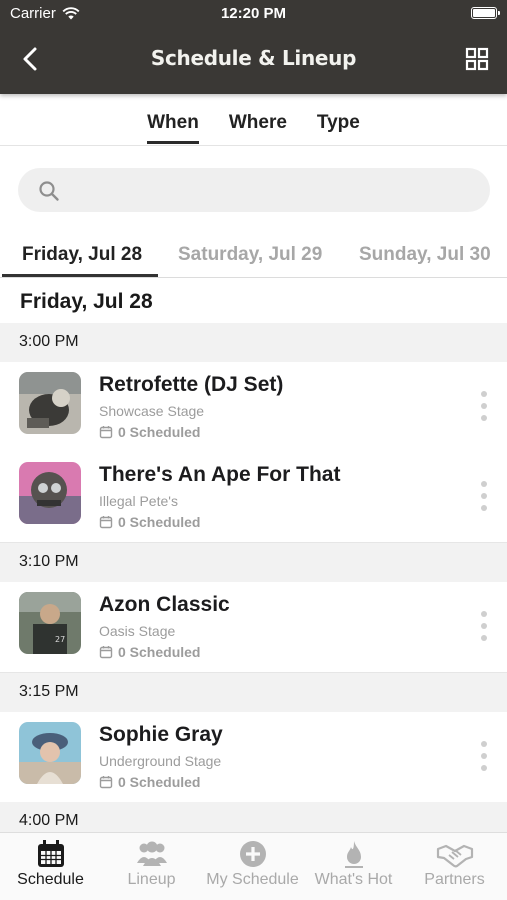  Describe the element at coordinates (50, 853) in the screenshot. I see `calendar-icon` at that location.